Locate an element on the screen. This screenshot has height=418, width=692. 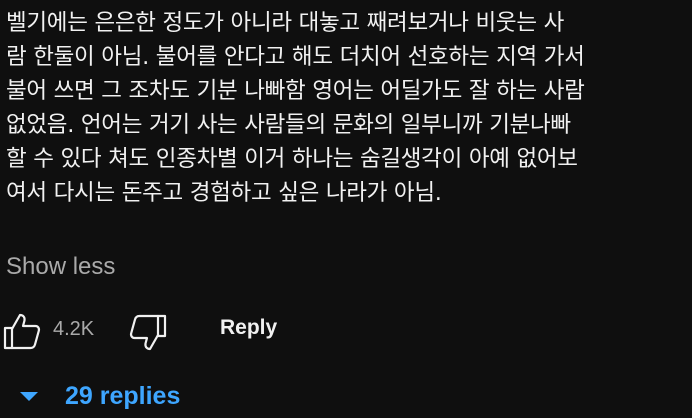
caret-down-icon is located at coordinates (29, 396).